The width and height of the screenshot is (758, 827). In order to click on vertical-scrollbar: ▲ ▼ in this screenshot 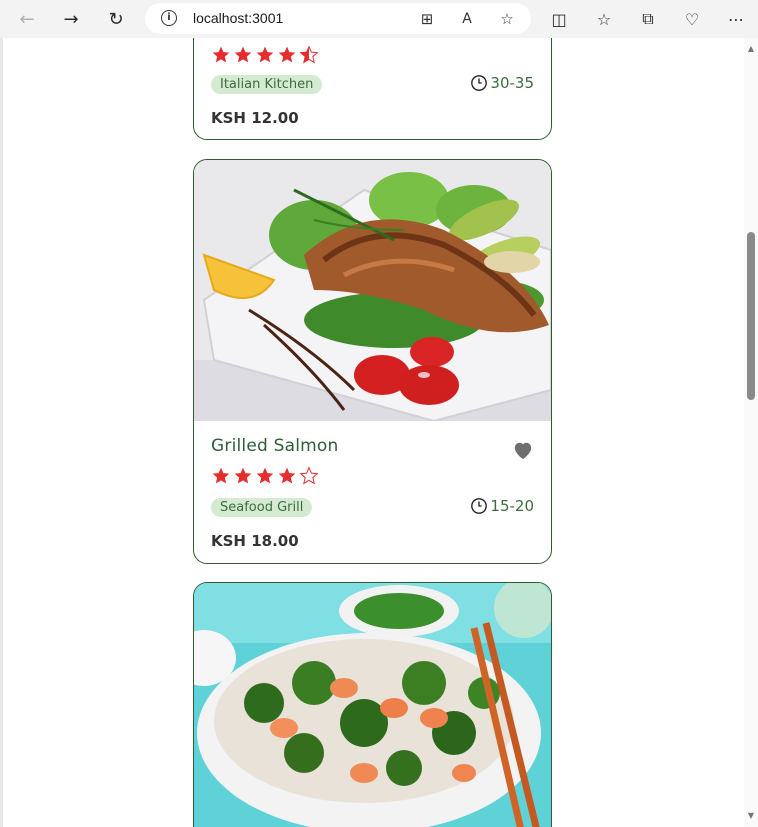, I will do `click(751, 432)`.